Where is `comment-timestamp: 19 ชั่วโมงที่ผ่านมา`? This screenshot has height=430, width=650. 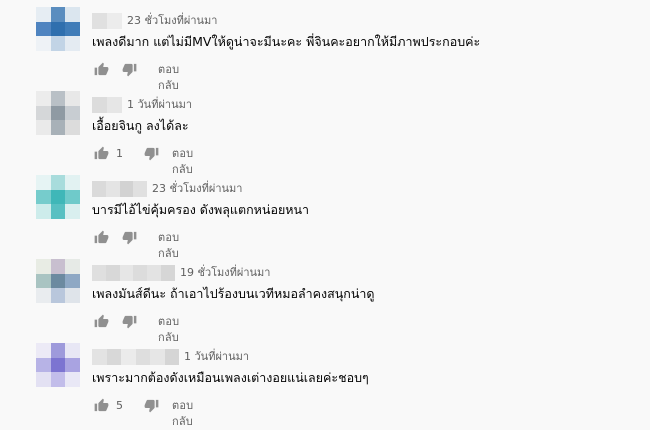
comment-timestamp: 19 ชั่วโมงที่ผ่านมา is located at coordinates (225, 273).